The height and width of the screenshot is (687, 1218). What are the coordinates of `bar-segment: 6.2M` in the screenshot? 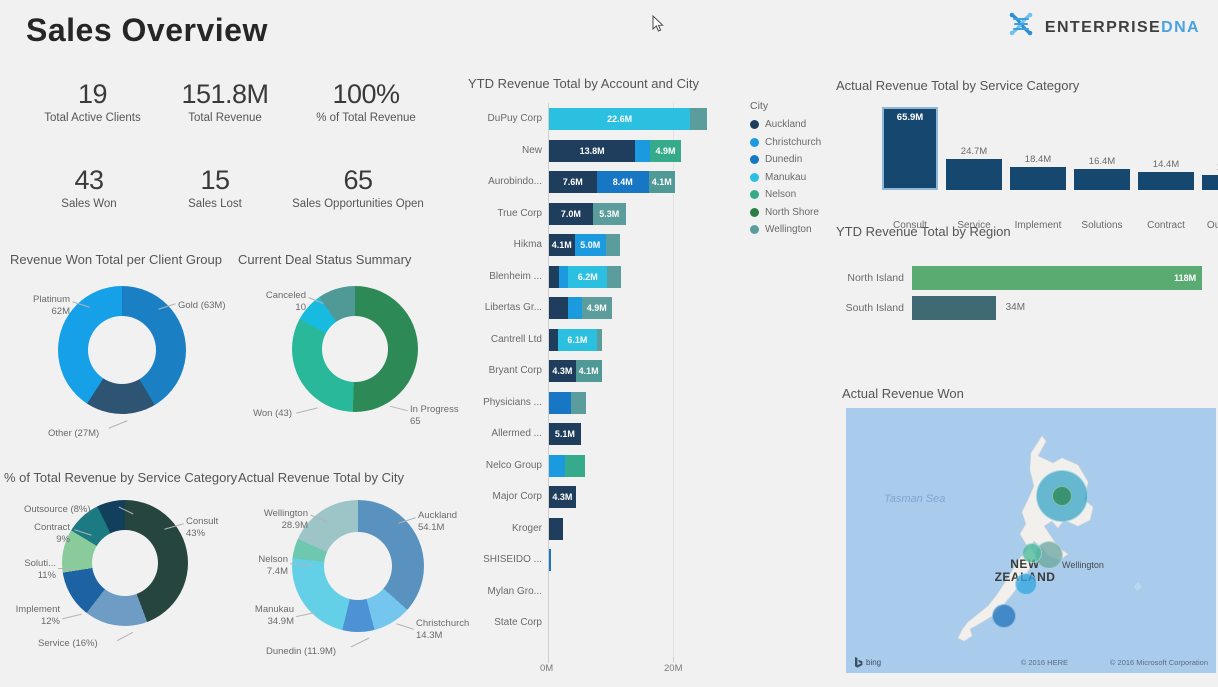 It's located at (588, 276).